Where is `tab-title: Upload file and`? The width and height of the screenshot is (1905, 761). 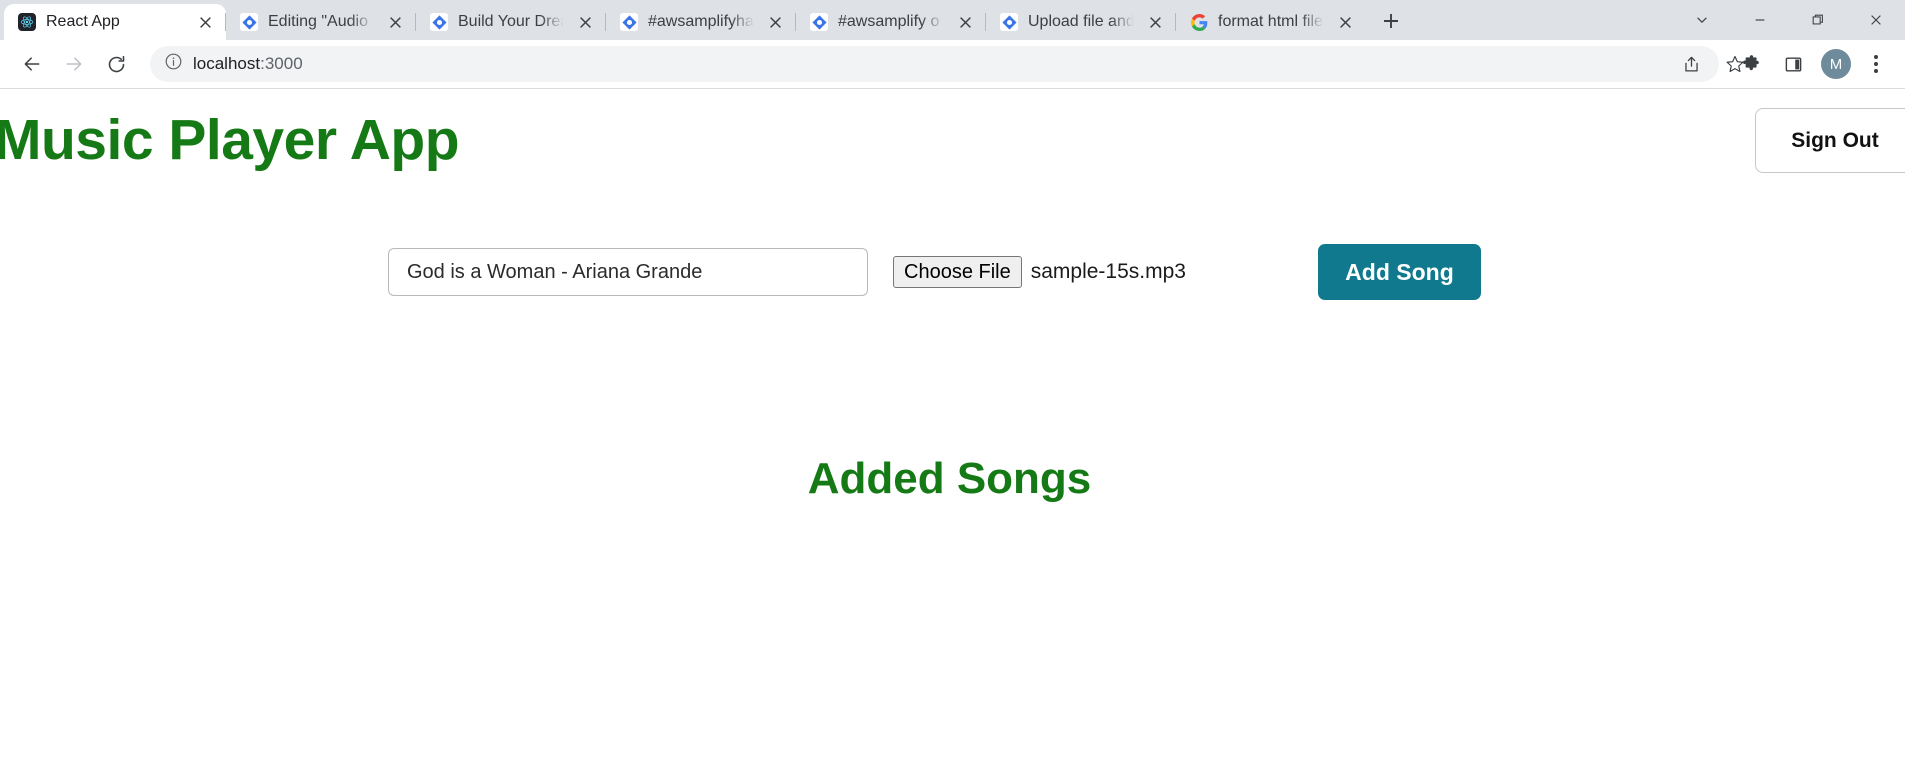
tab-title: Upload file and is located at coordinates (1081, 21).